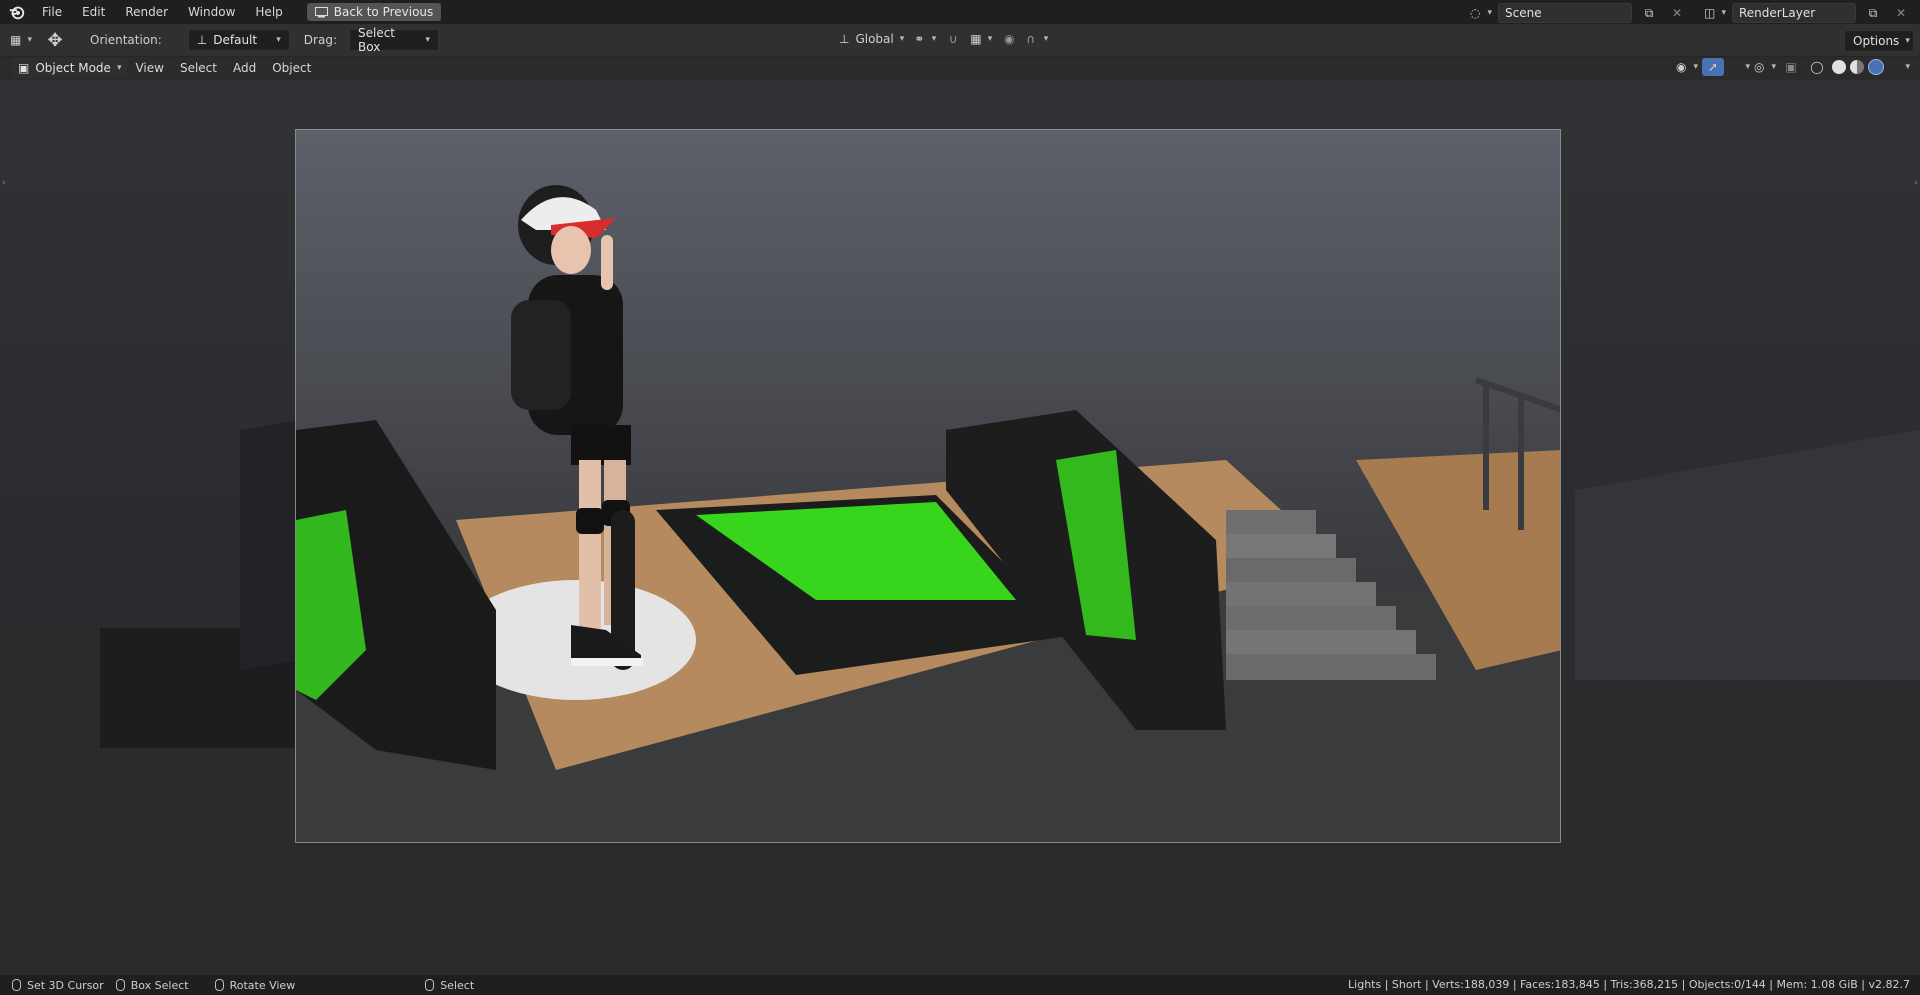  Describe the element at coordinates (198, 68) in the screenshot. I see `viewport-menu-select: Select` at that location.